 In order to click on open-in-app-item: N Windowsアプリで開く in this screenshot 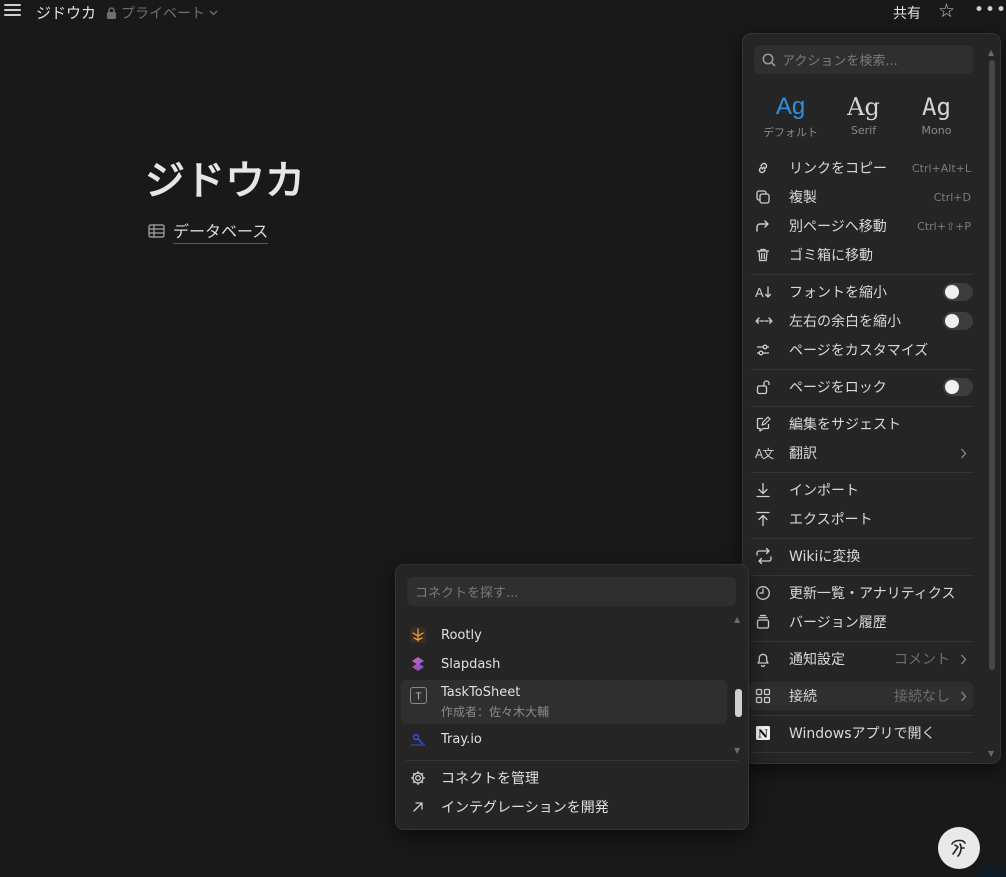, I will do `click(861, 733)`.